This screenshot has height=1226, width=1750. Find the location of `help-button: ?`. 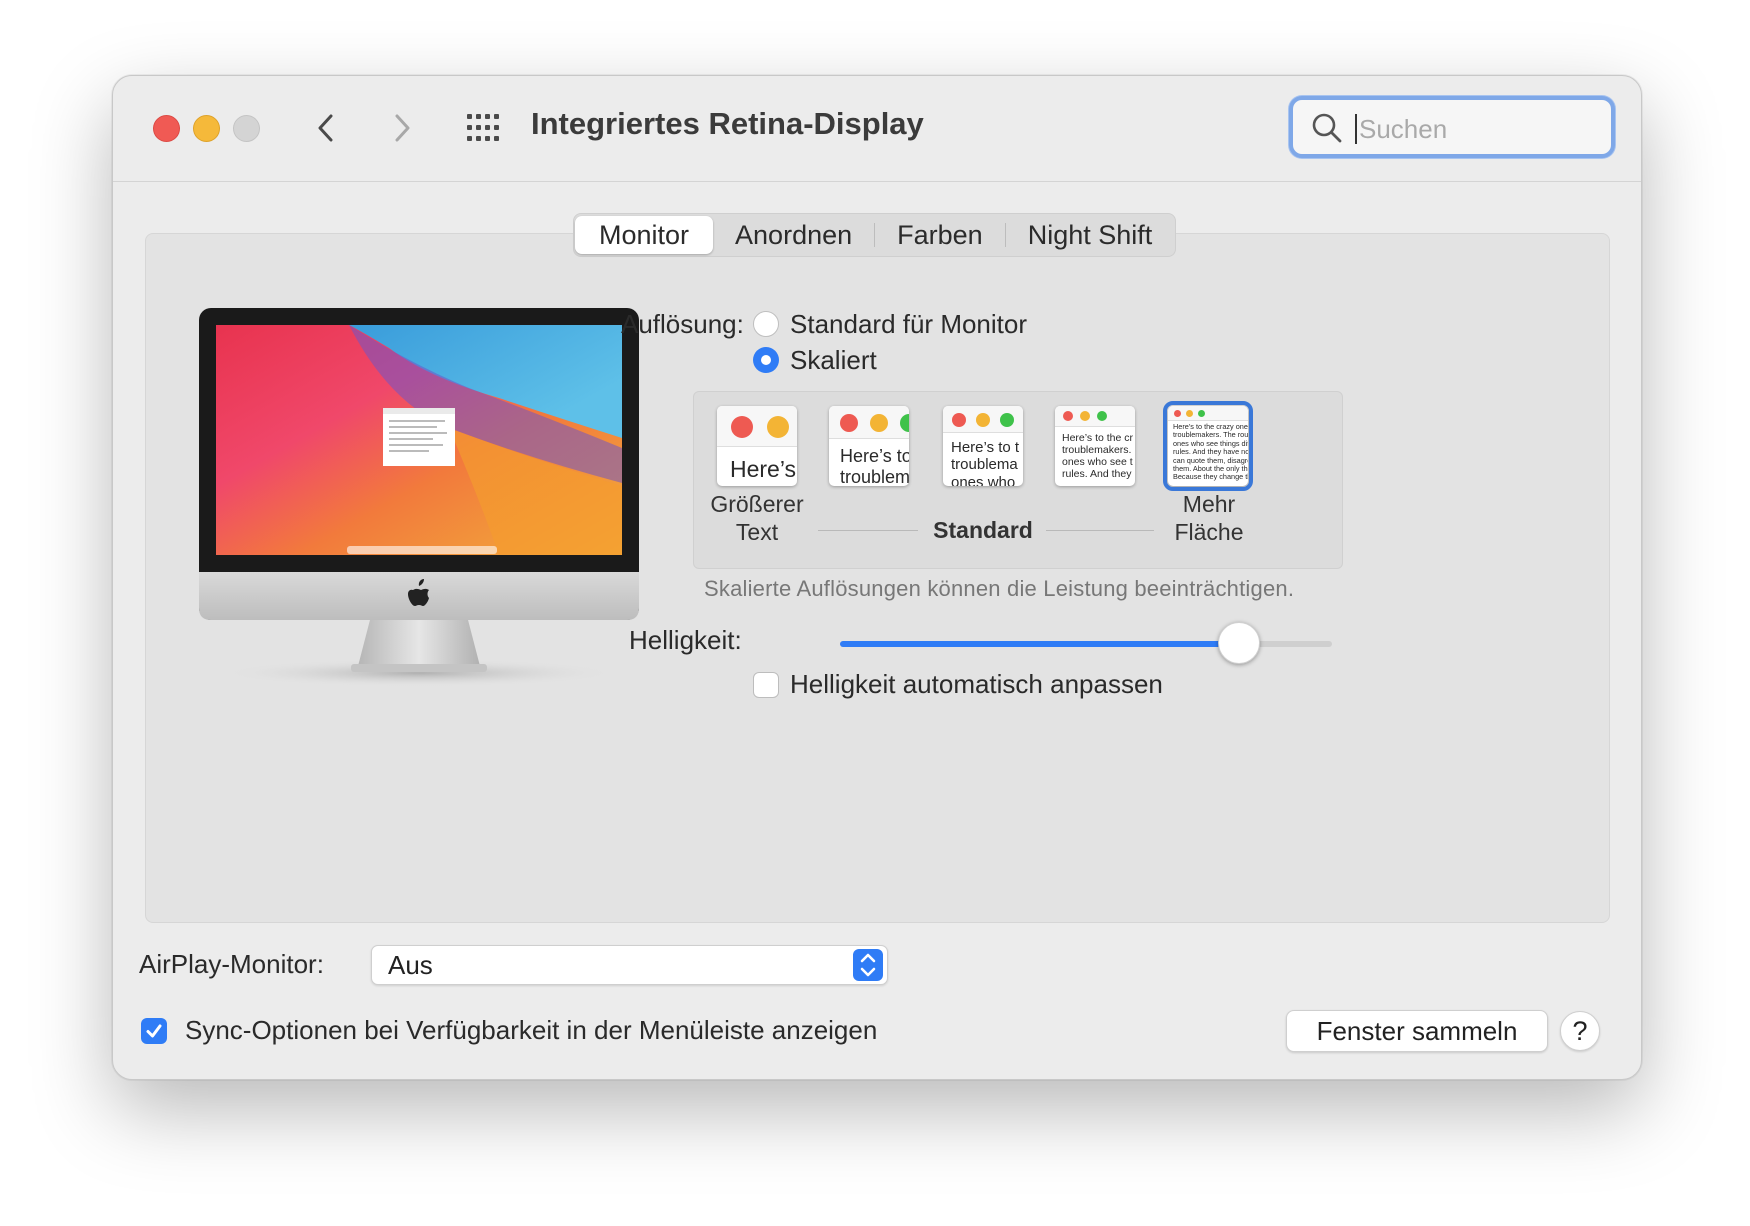

help-button: ? is located at coordinates (1580, 1031).